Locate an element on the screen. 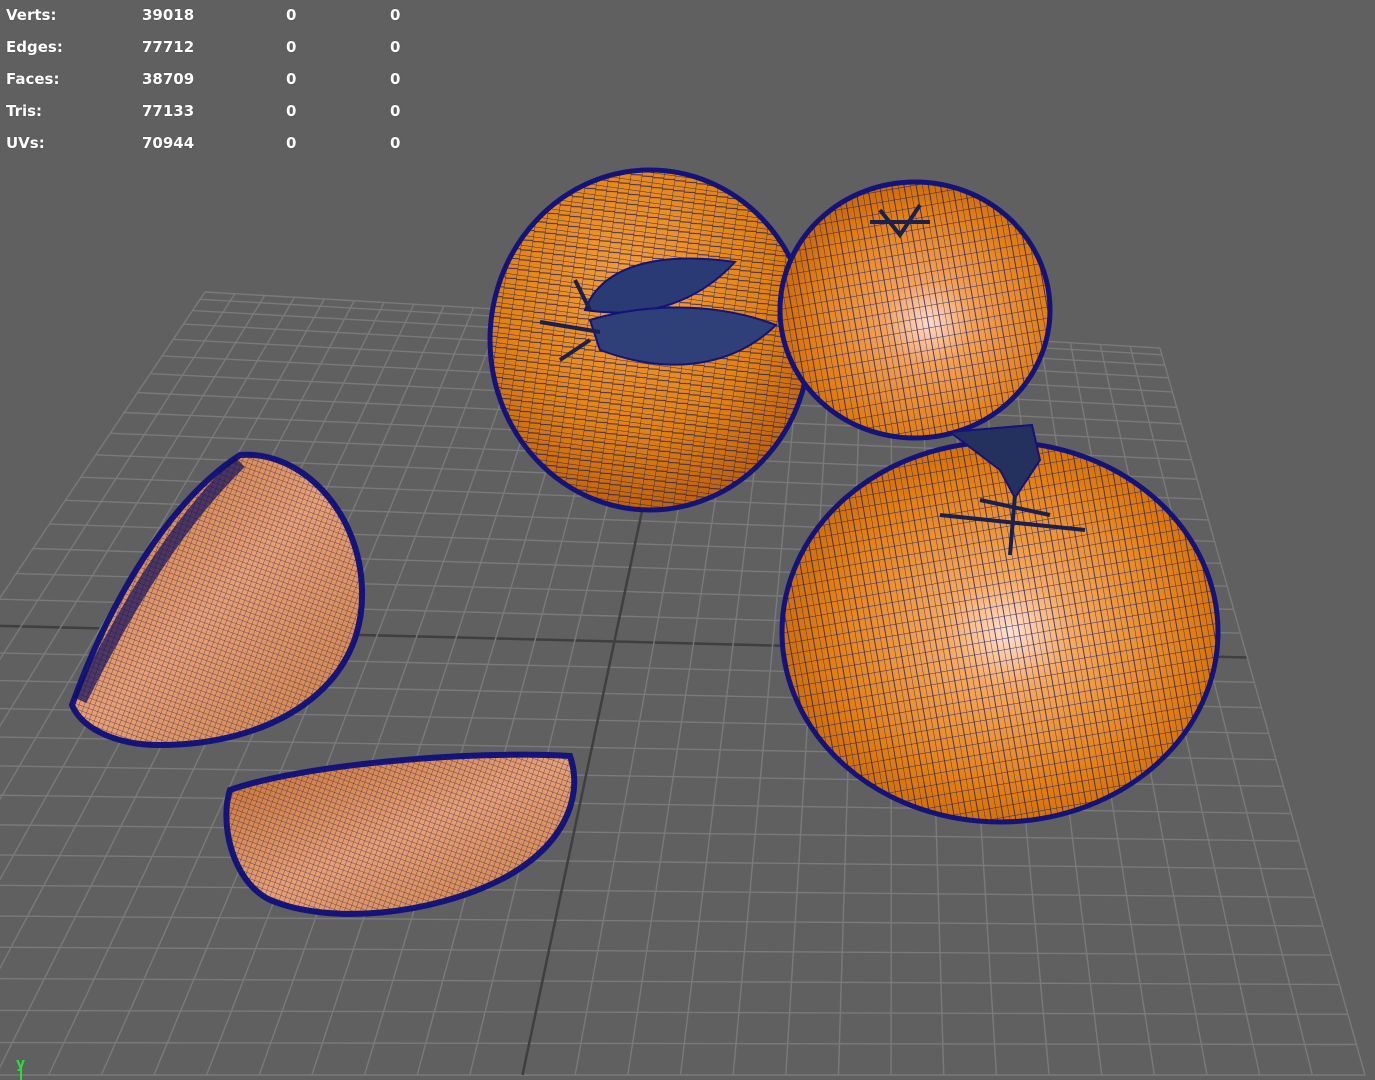  hud-label: Edges: is located at coordinates (34, 47).